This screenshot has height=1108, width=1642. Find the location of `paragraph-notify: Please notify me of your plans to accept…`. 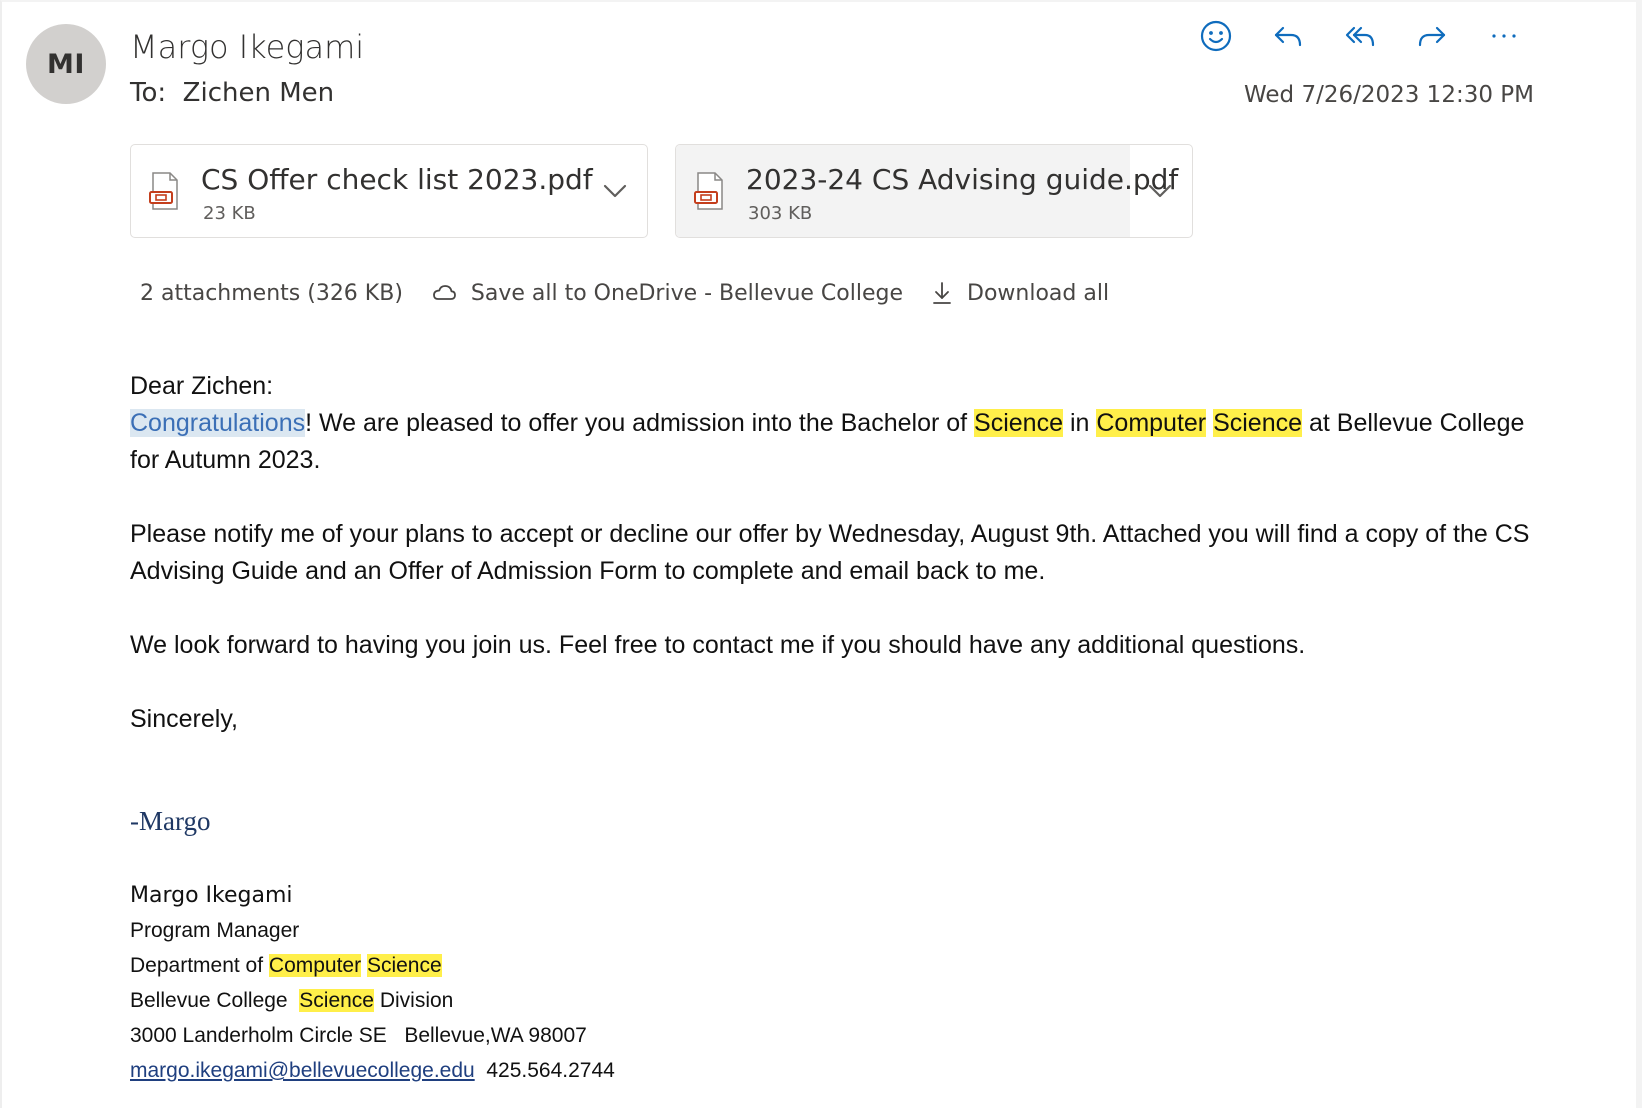

paragraph-notify: Please notify me of your plans to accept… is located at coordinates (830, 552).